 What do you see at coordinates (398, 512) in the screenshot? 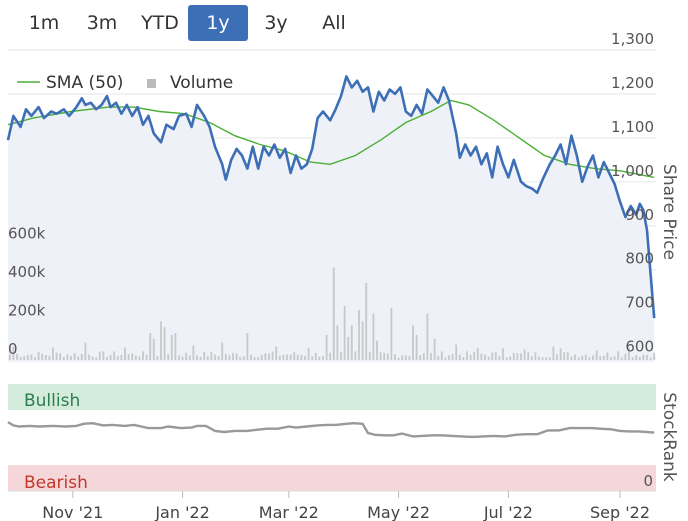
I see `x-tick-label: May '22` at bounding box center [398, 512].